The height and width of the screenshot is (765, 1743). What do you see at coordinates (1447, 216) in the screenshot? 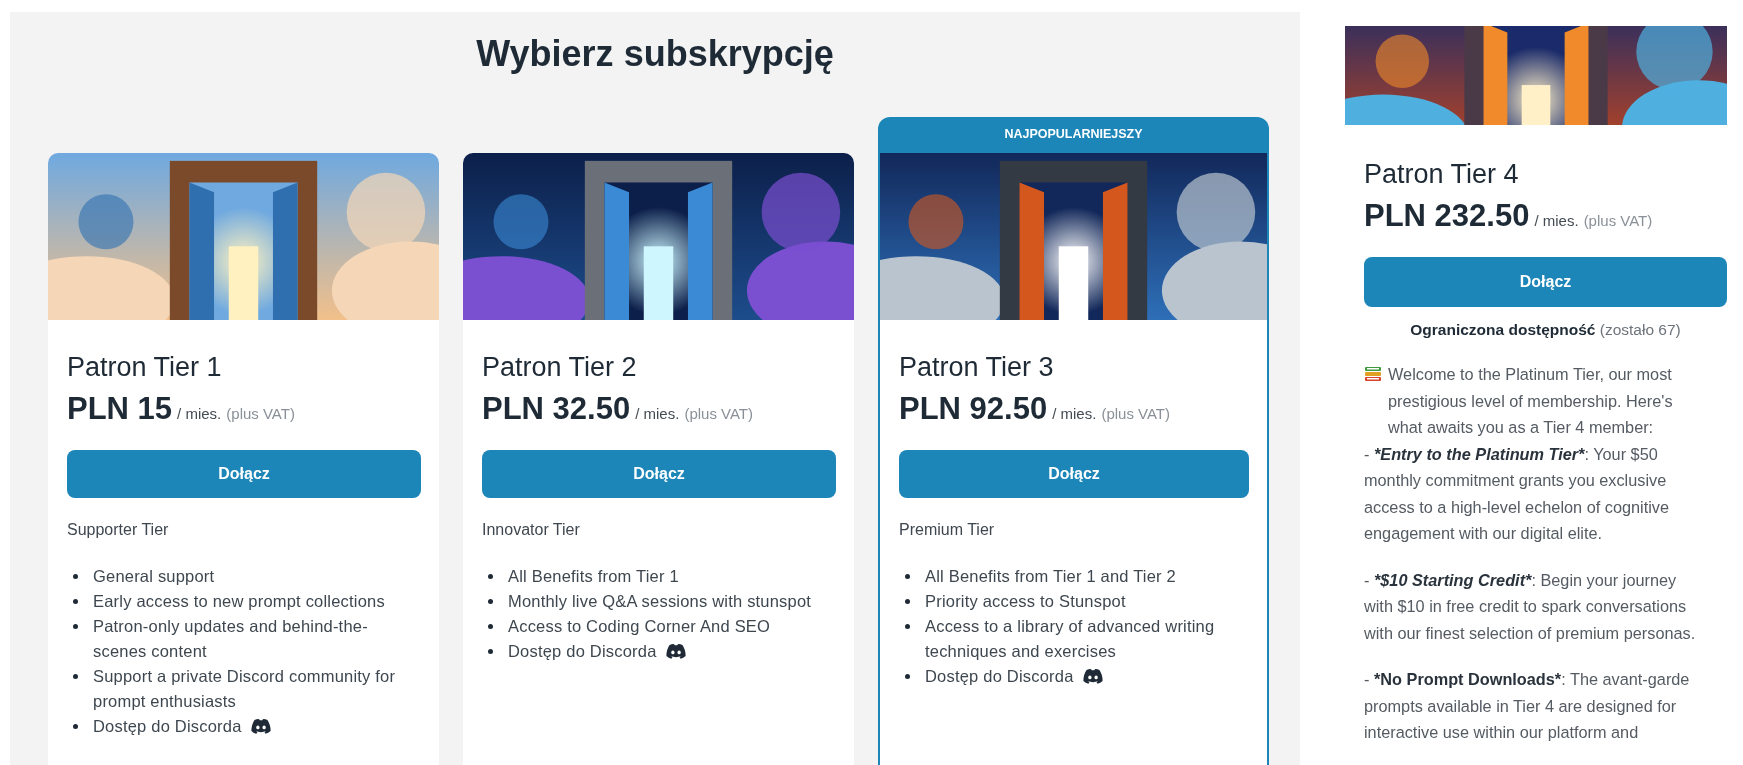
I see `price-amount: PLN 232.50` at bounding box center [1447, 216].